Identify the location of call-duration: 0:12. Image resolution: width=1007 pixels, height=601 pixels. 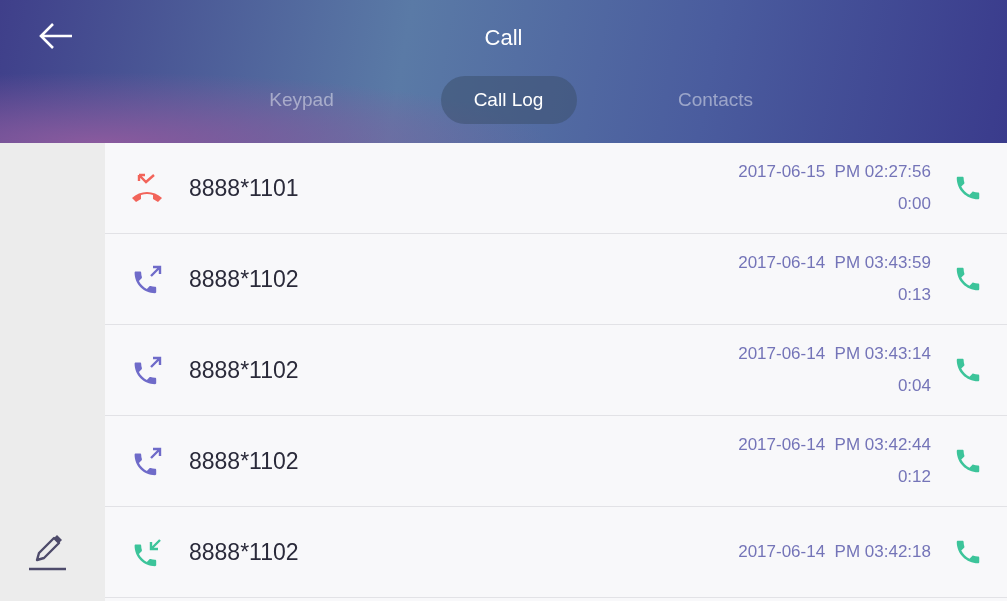
(914, 477).